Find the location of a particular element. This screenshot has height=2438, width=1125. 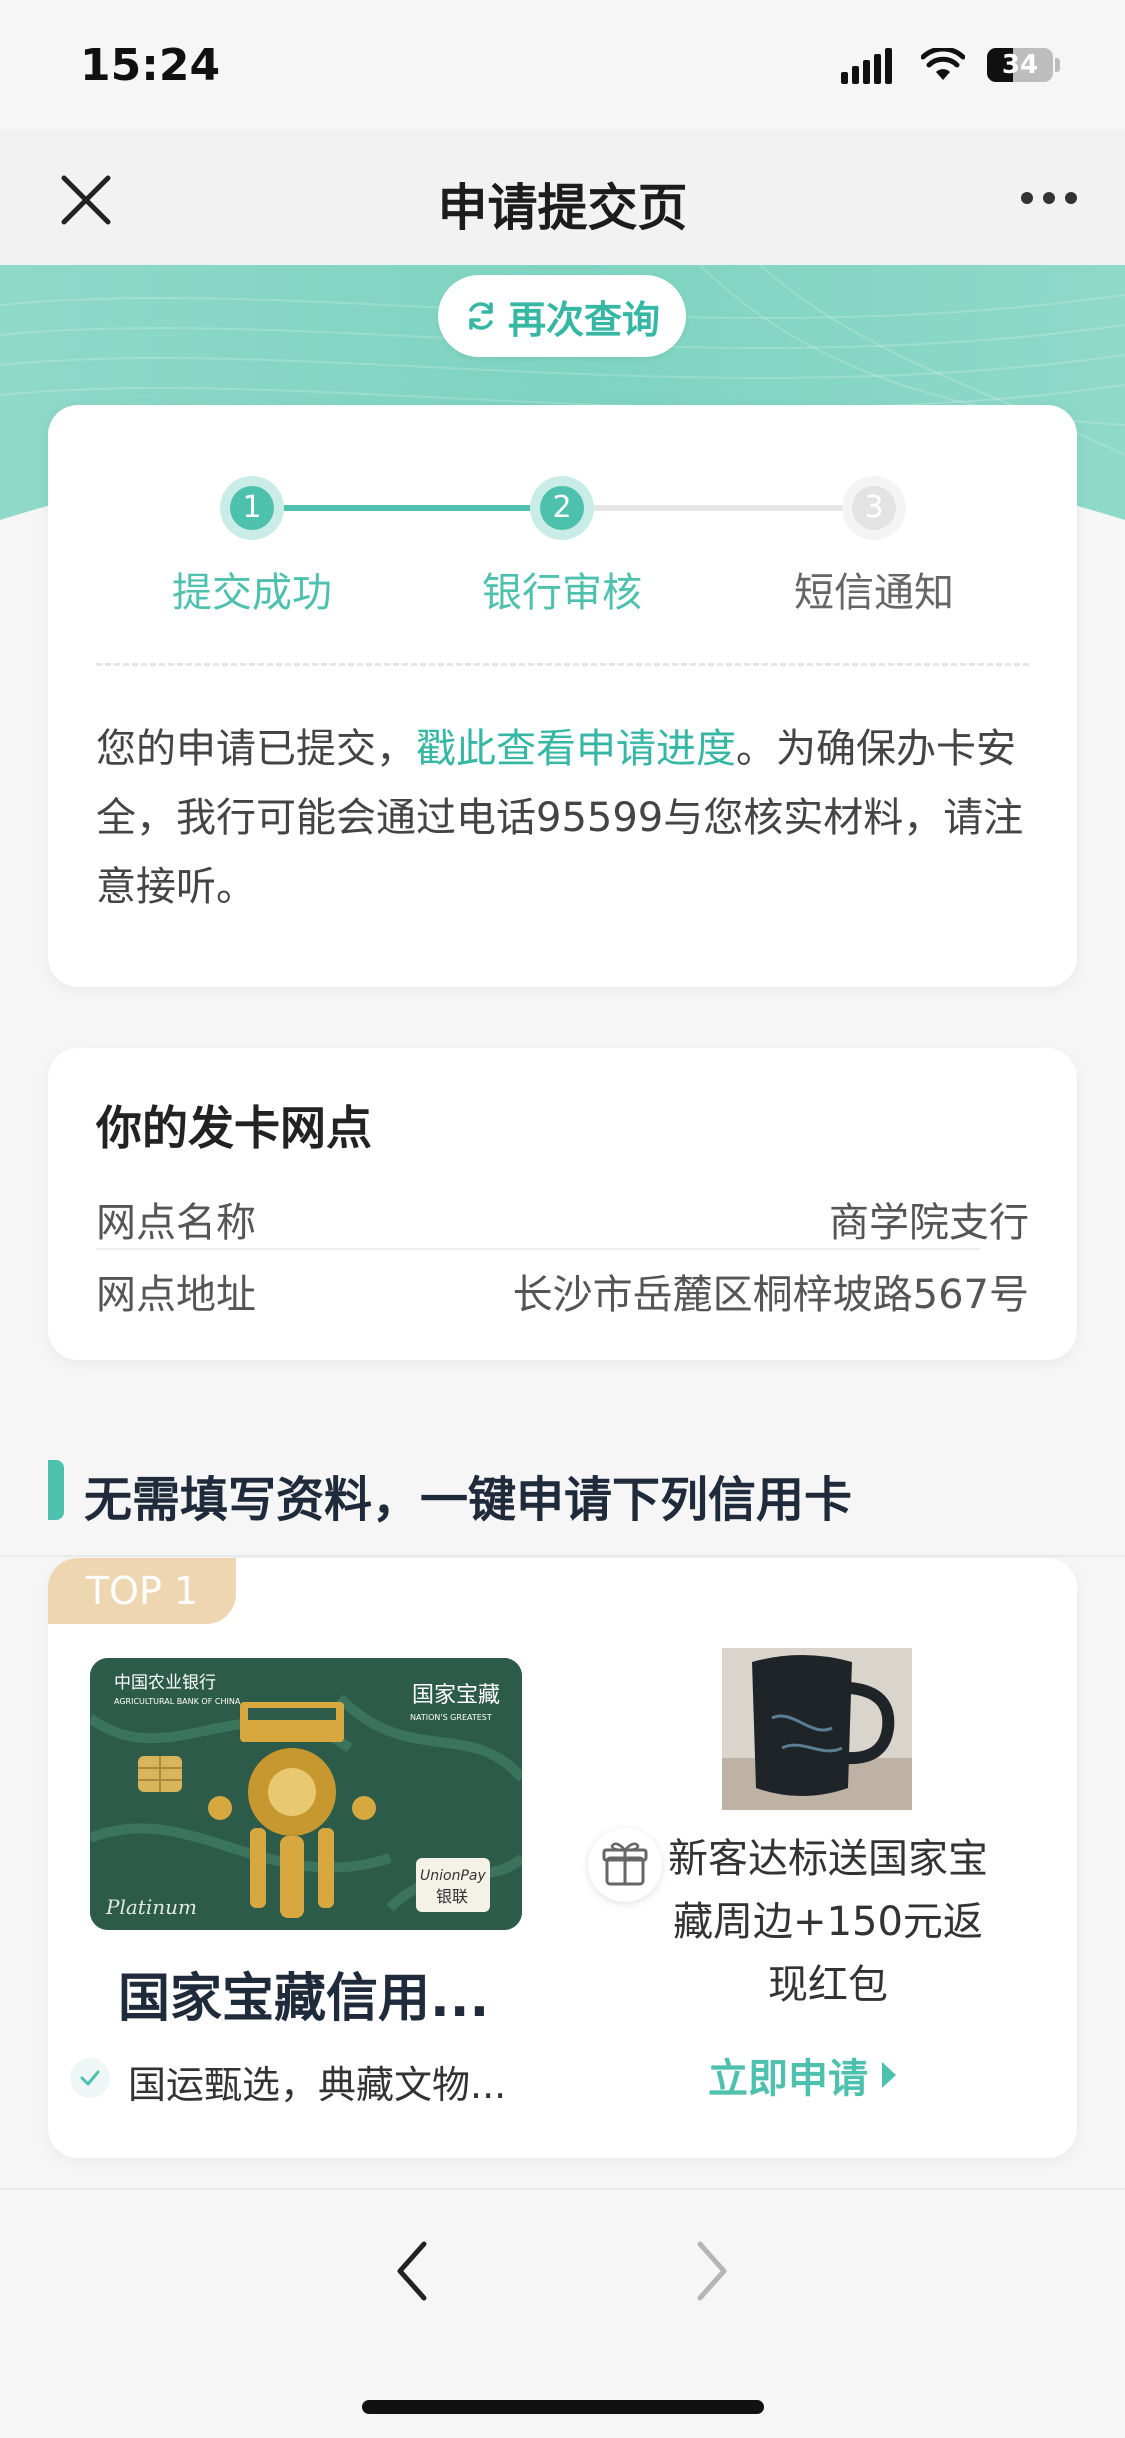

status-time: 15:24 is located at coordinates (150, 65).